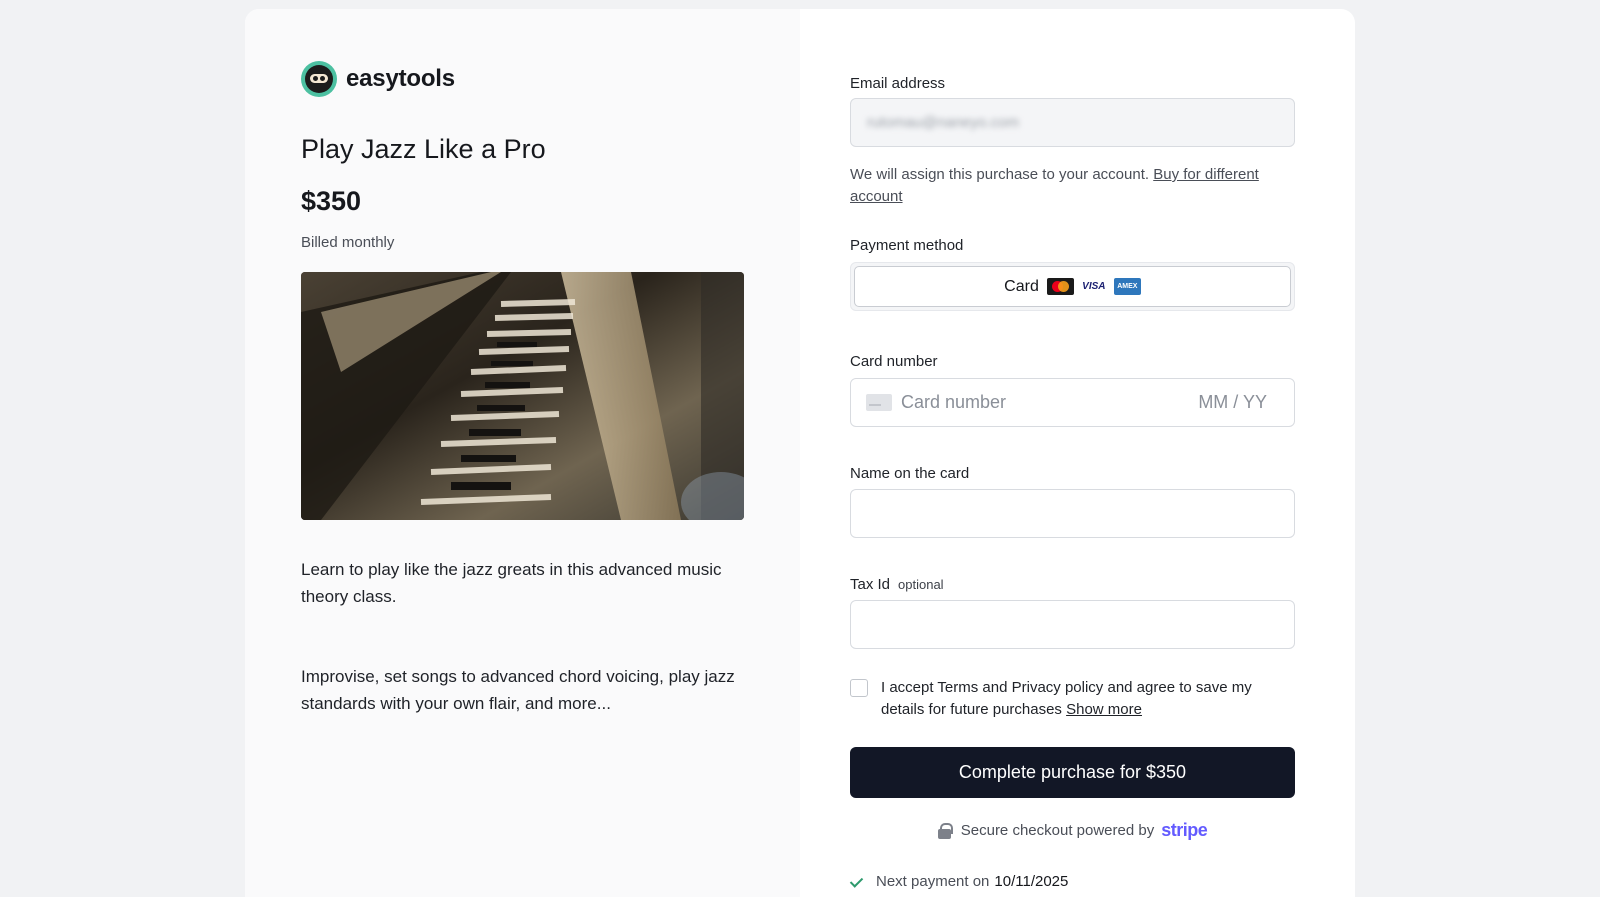  What do you see at coordinates (1094, 286) in the screenshot?
I see `visa-icon: VISA` at bounding box center [1094, 286].